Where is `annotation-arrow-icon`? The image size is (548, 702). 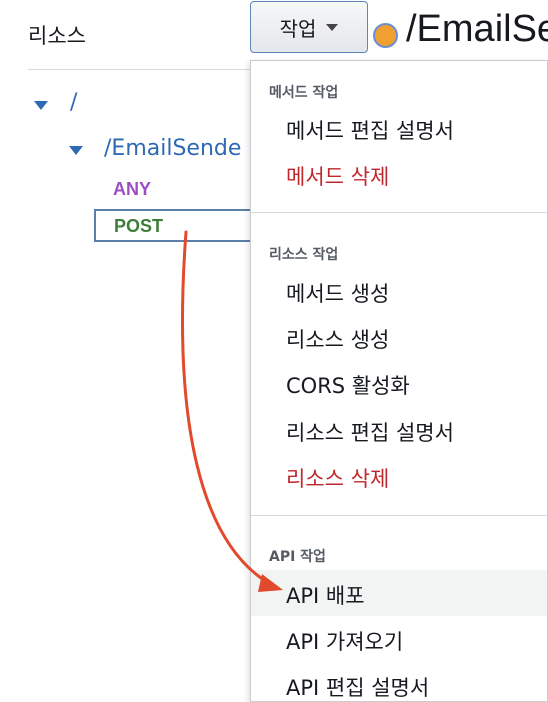
annotation-arrow-icon is located at coordinates (232, 411).